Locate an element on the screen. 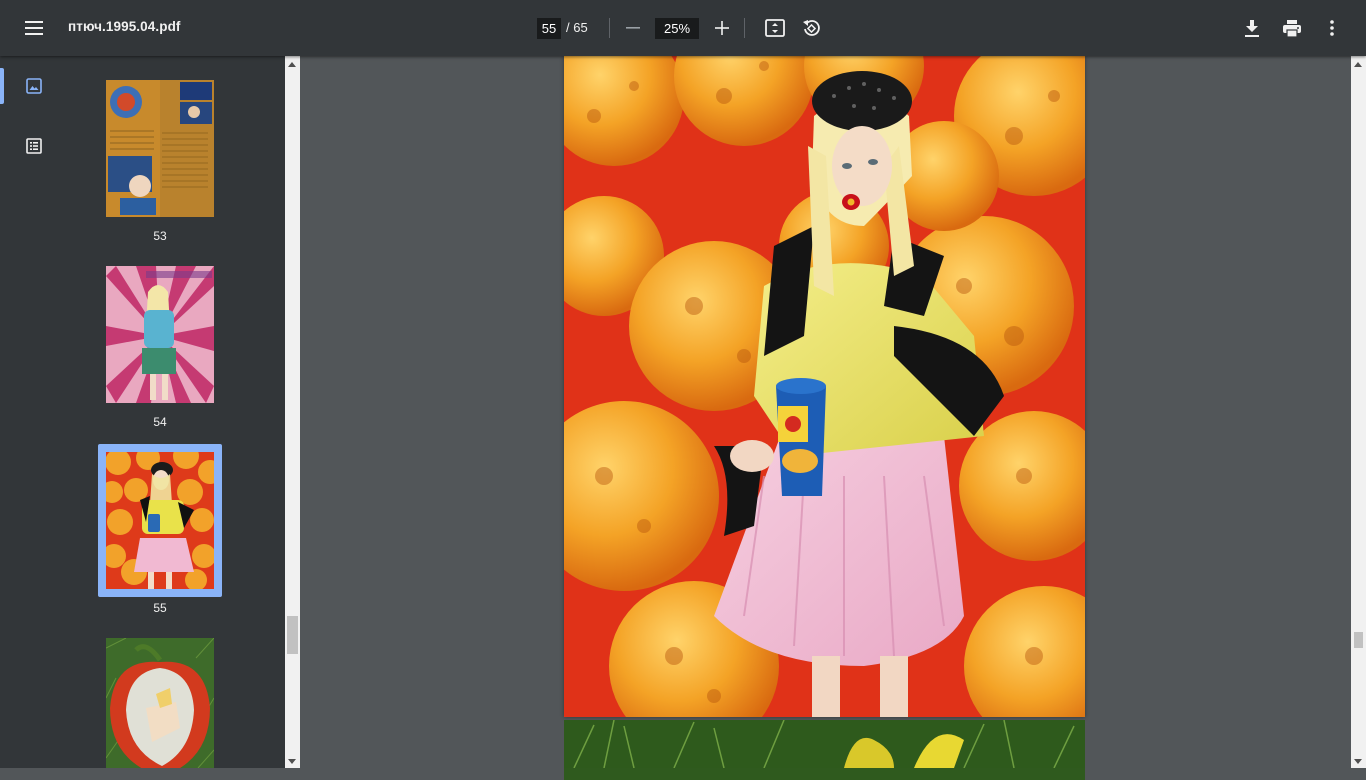 The width and height of the screenshot is (1366, 780). outline-icon is located at coordinates (34, 146).